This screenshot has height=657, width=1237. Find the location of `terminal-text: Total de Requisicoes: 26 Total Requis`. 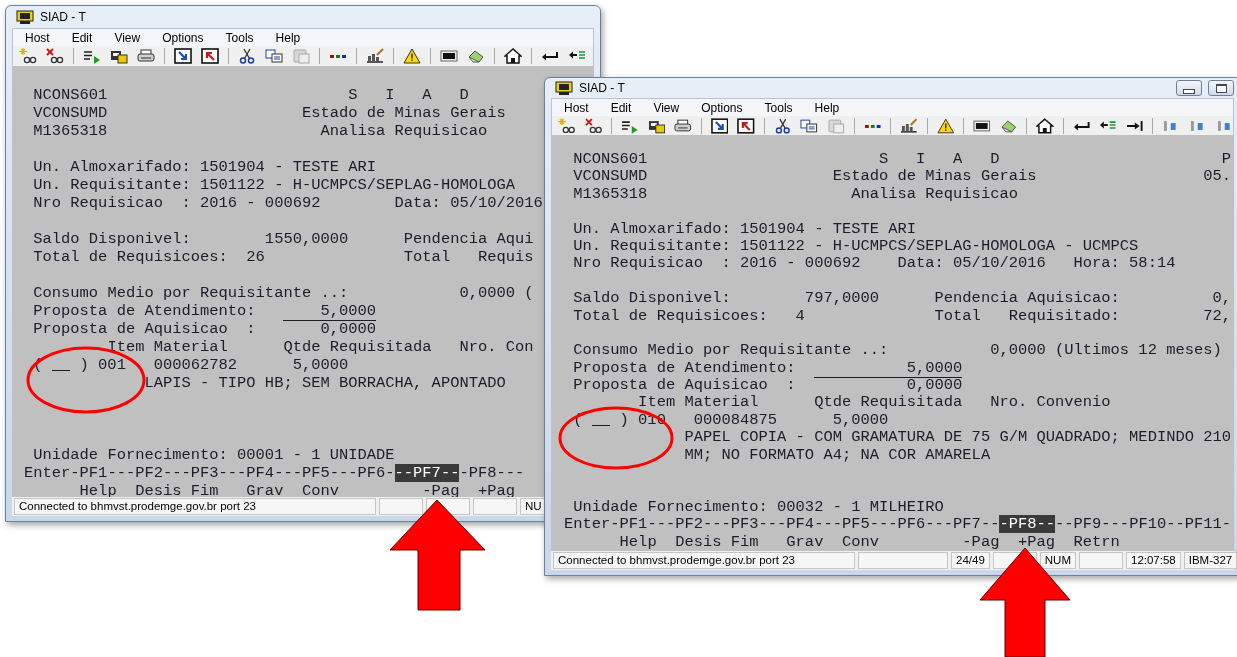

terminal-text: Total de Requisicoes: 26 Total Requis is located at coordinates (283, 257).